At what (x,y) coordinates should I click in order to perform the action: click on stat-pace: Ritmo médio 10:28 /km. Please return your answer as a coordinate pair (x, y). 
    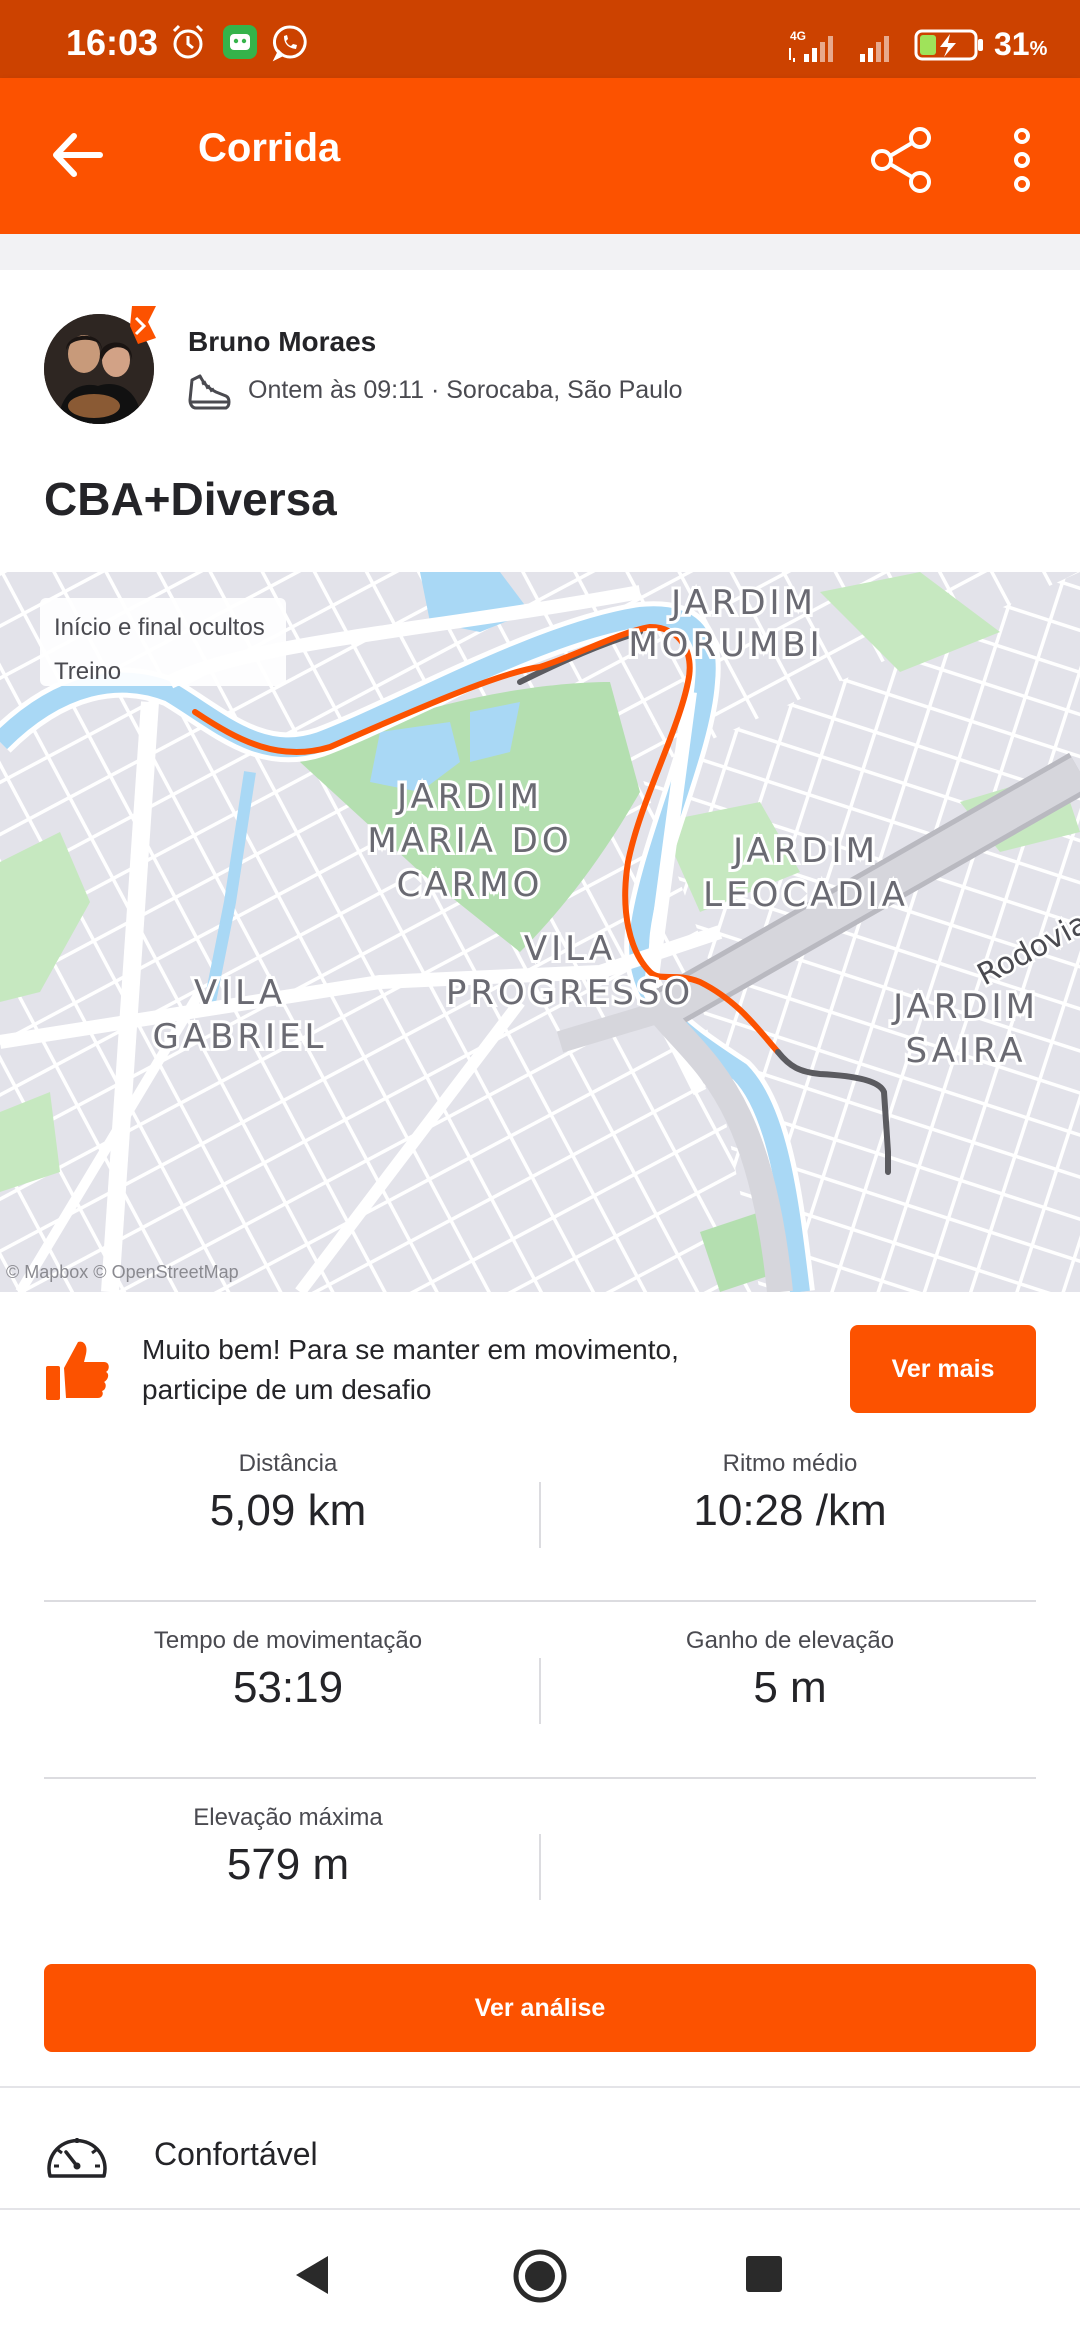
    Looking at the image, I should click on (790, 1493).